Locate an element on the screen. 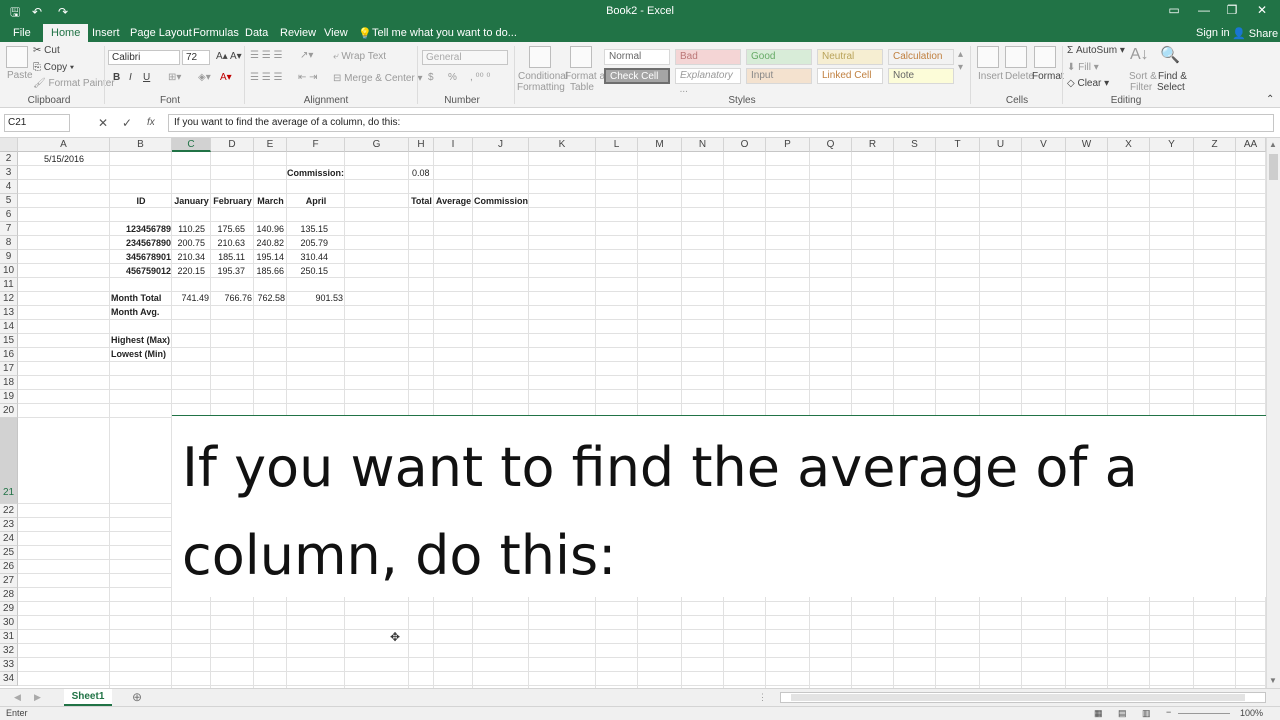 Image resolution: width=1280 pixels, height=720 pixels. paste-icon is located at coordinates (17, 57).